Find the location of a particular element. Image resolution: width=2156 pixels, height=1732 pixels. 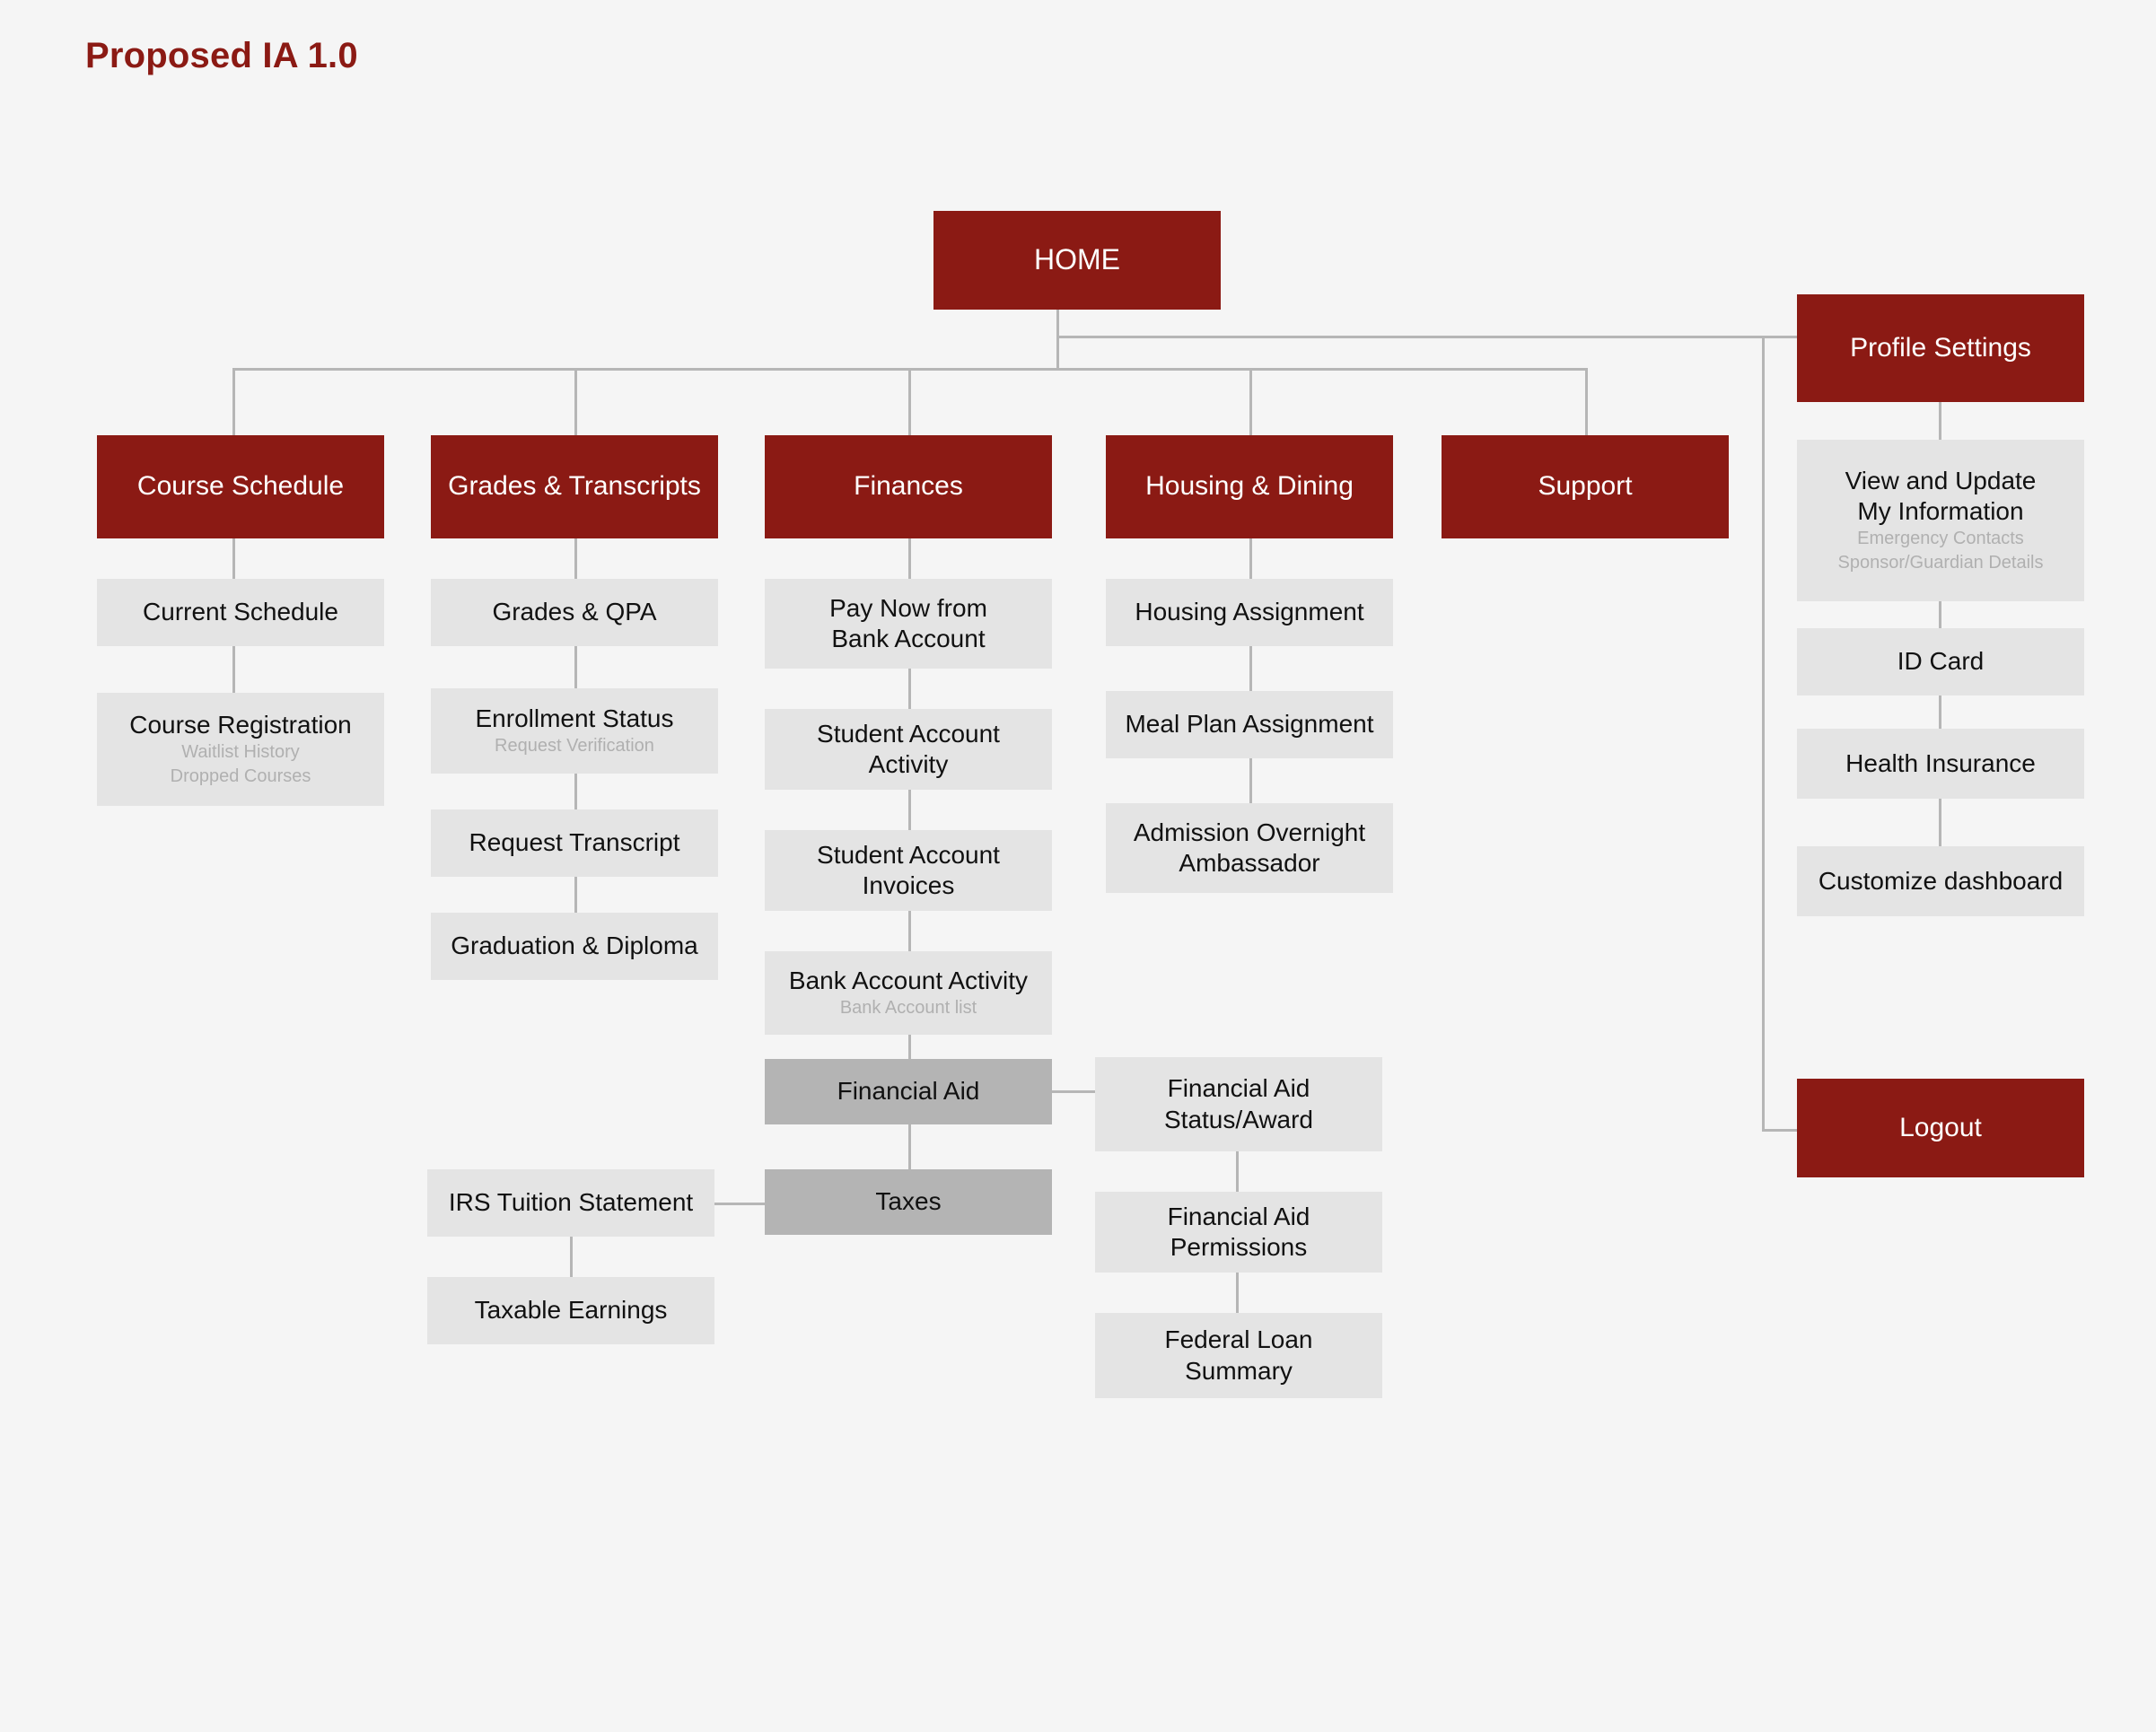

node-financial-aid-permissions: Financial Aid Permissions is located at coordinates (1238, 1232).